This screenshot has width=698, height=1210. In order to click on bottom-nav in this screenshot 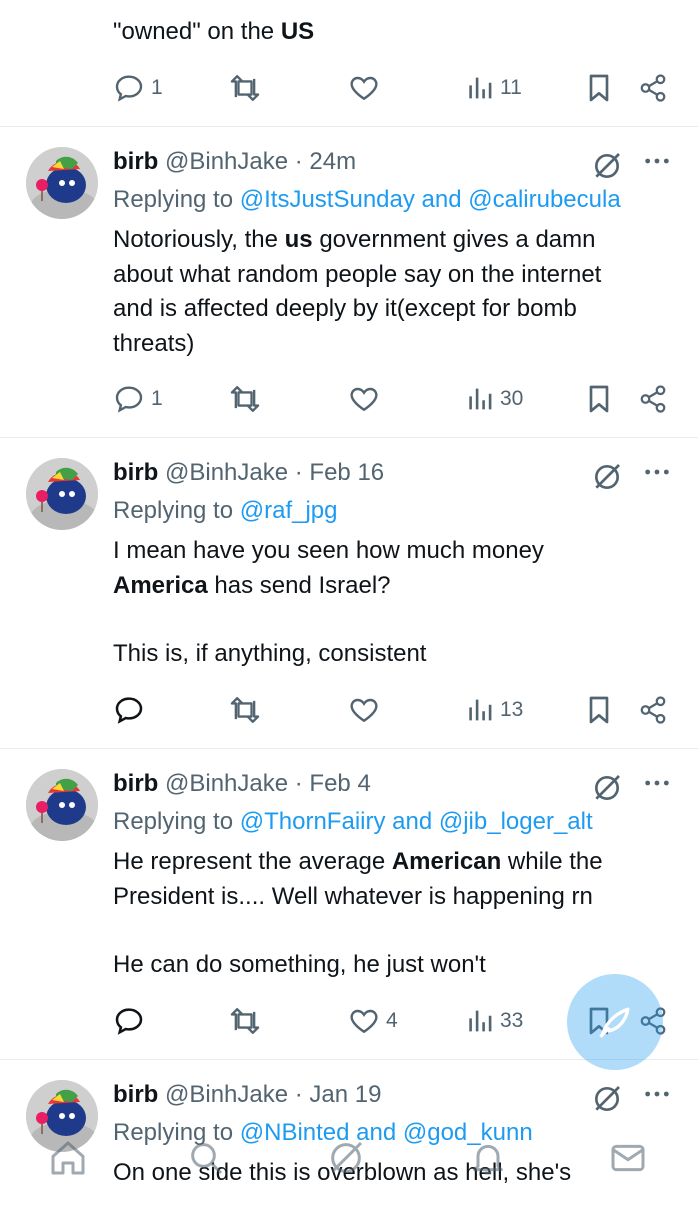, I will do `click(349, 1160)`.